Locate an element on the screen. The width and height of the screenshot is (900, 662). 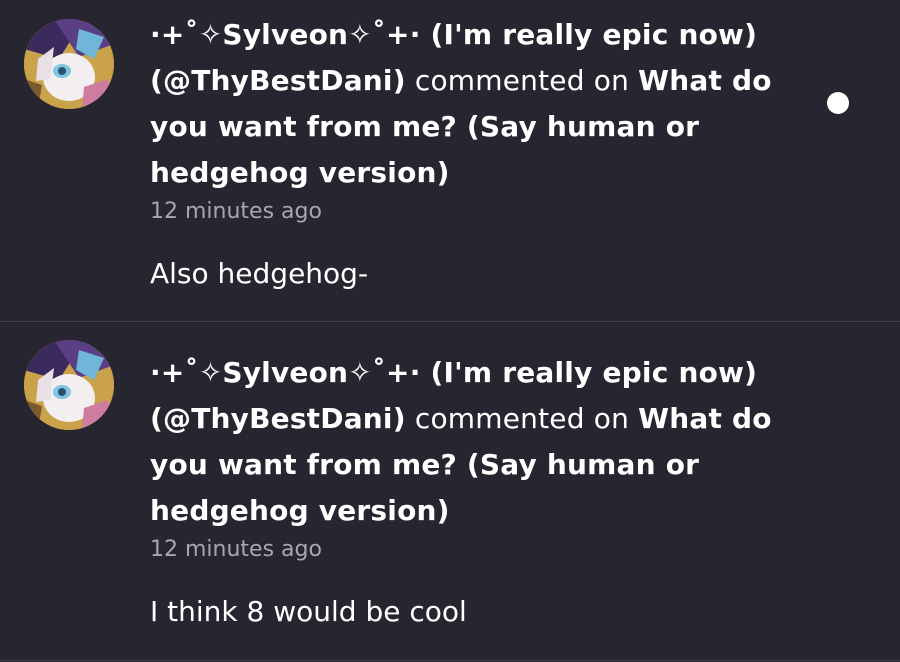
comment-text: Also hedgehog- is located at coordinates (259, 273).